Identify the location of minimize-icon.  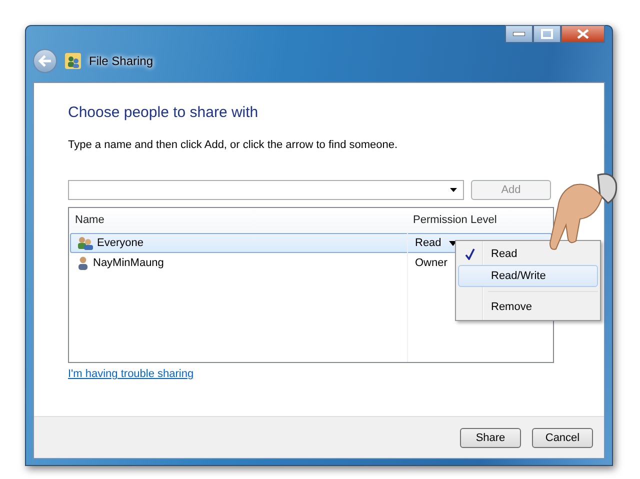
(519, 34).